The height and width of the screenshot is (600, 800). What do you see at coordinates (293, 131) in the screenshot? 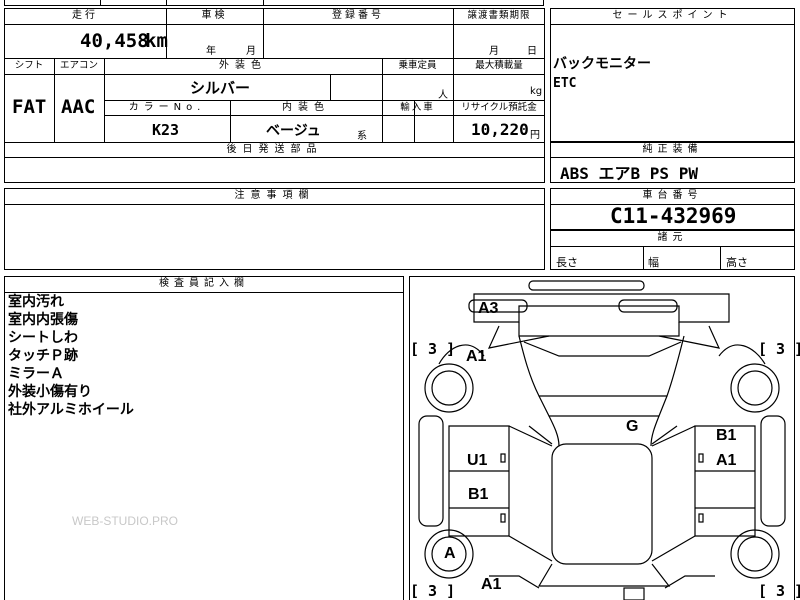
I see `interior-color-value: ベージュ` at bounding box center [293, 131].